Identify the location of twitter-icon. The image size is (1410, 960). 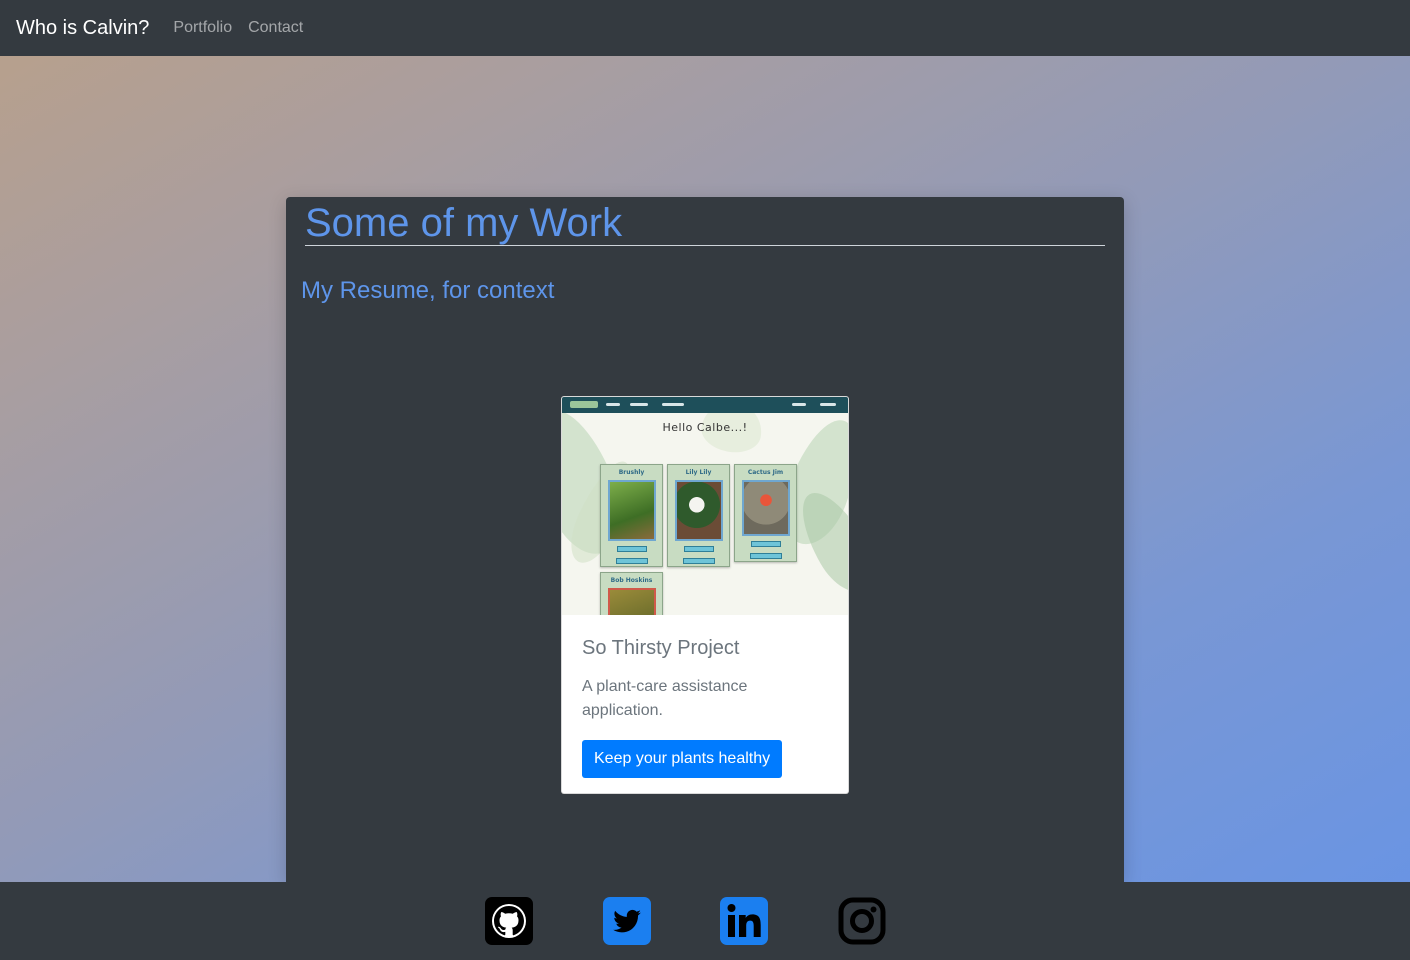
(627, 921).